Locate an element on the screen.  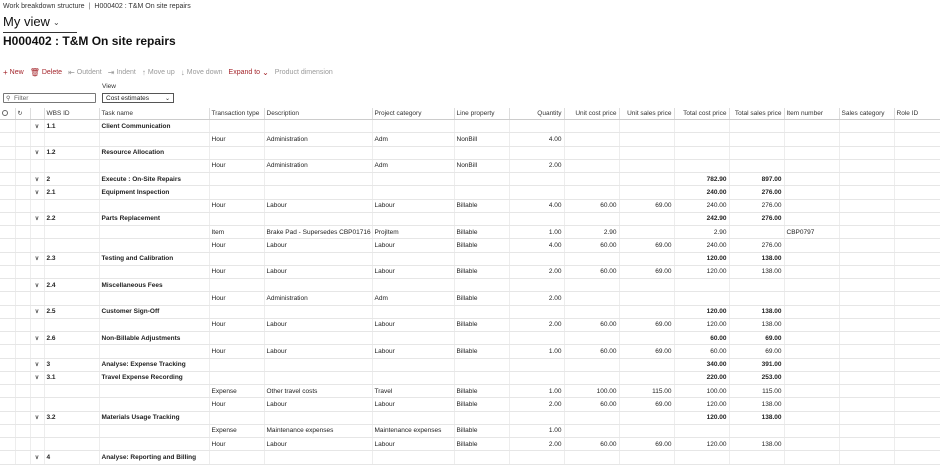
select-all-column-header is located at coordinates (8, 114).